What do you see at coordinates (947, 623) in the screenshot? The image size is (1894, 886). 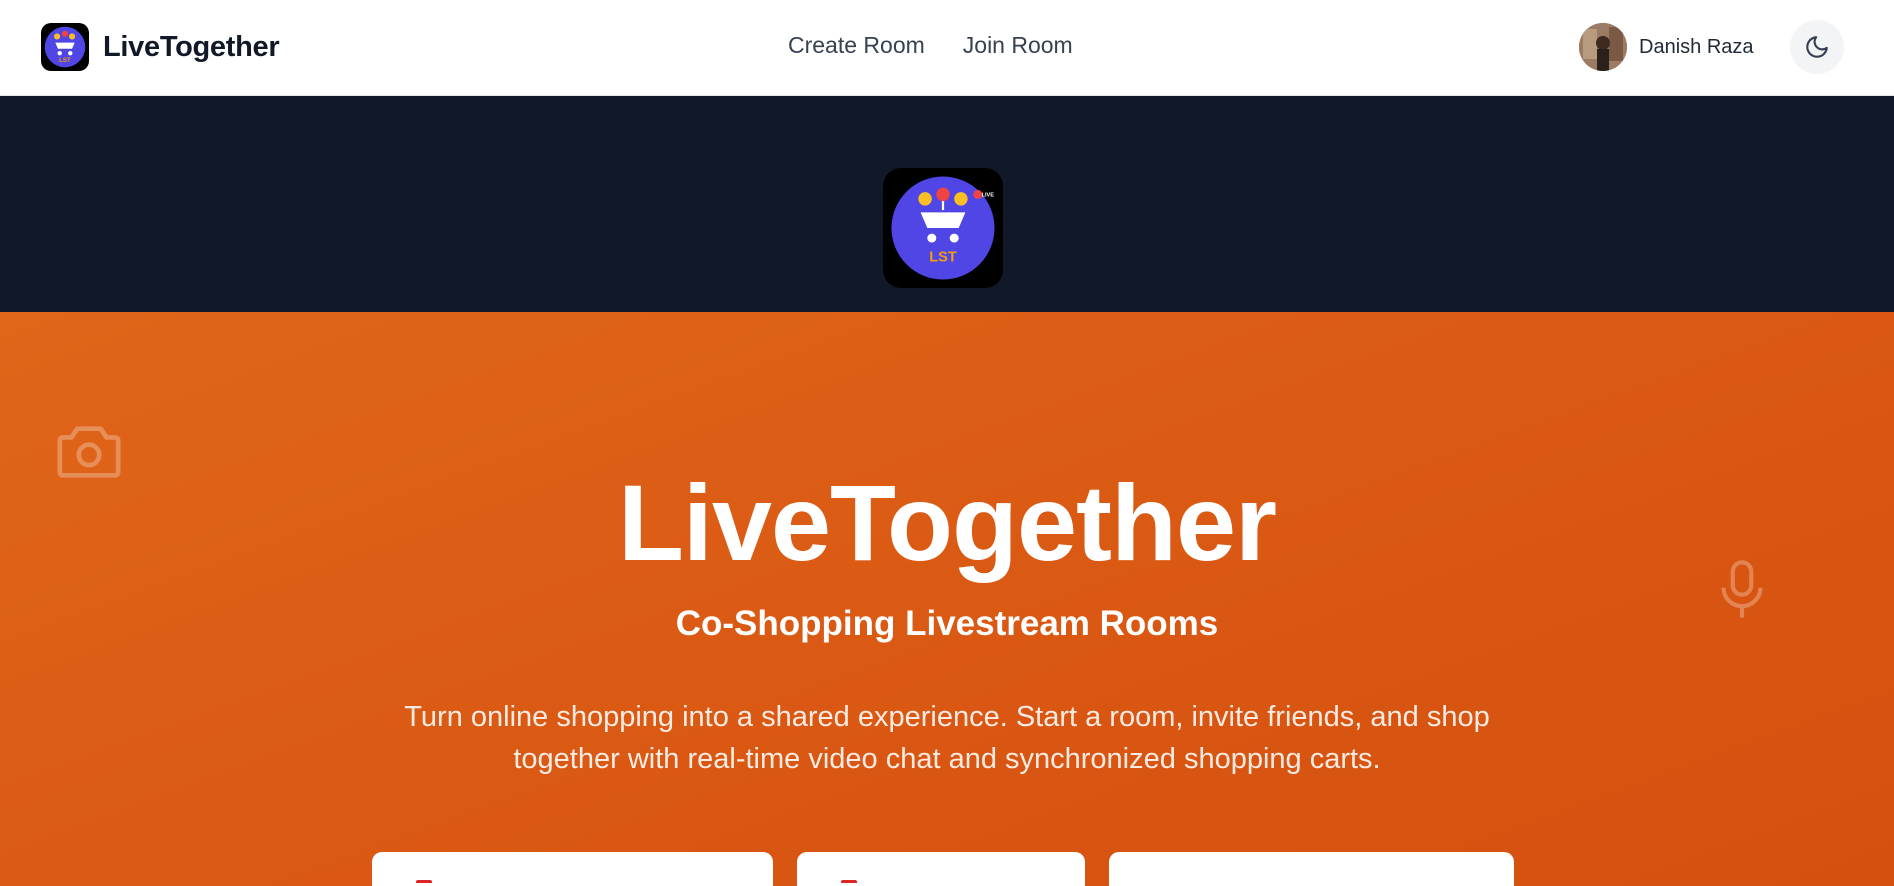 I see `hero-subtitle: Co-Shopping Livestream Rooms` at bounding box center [947, 623].